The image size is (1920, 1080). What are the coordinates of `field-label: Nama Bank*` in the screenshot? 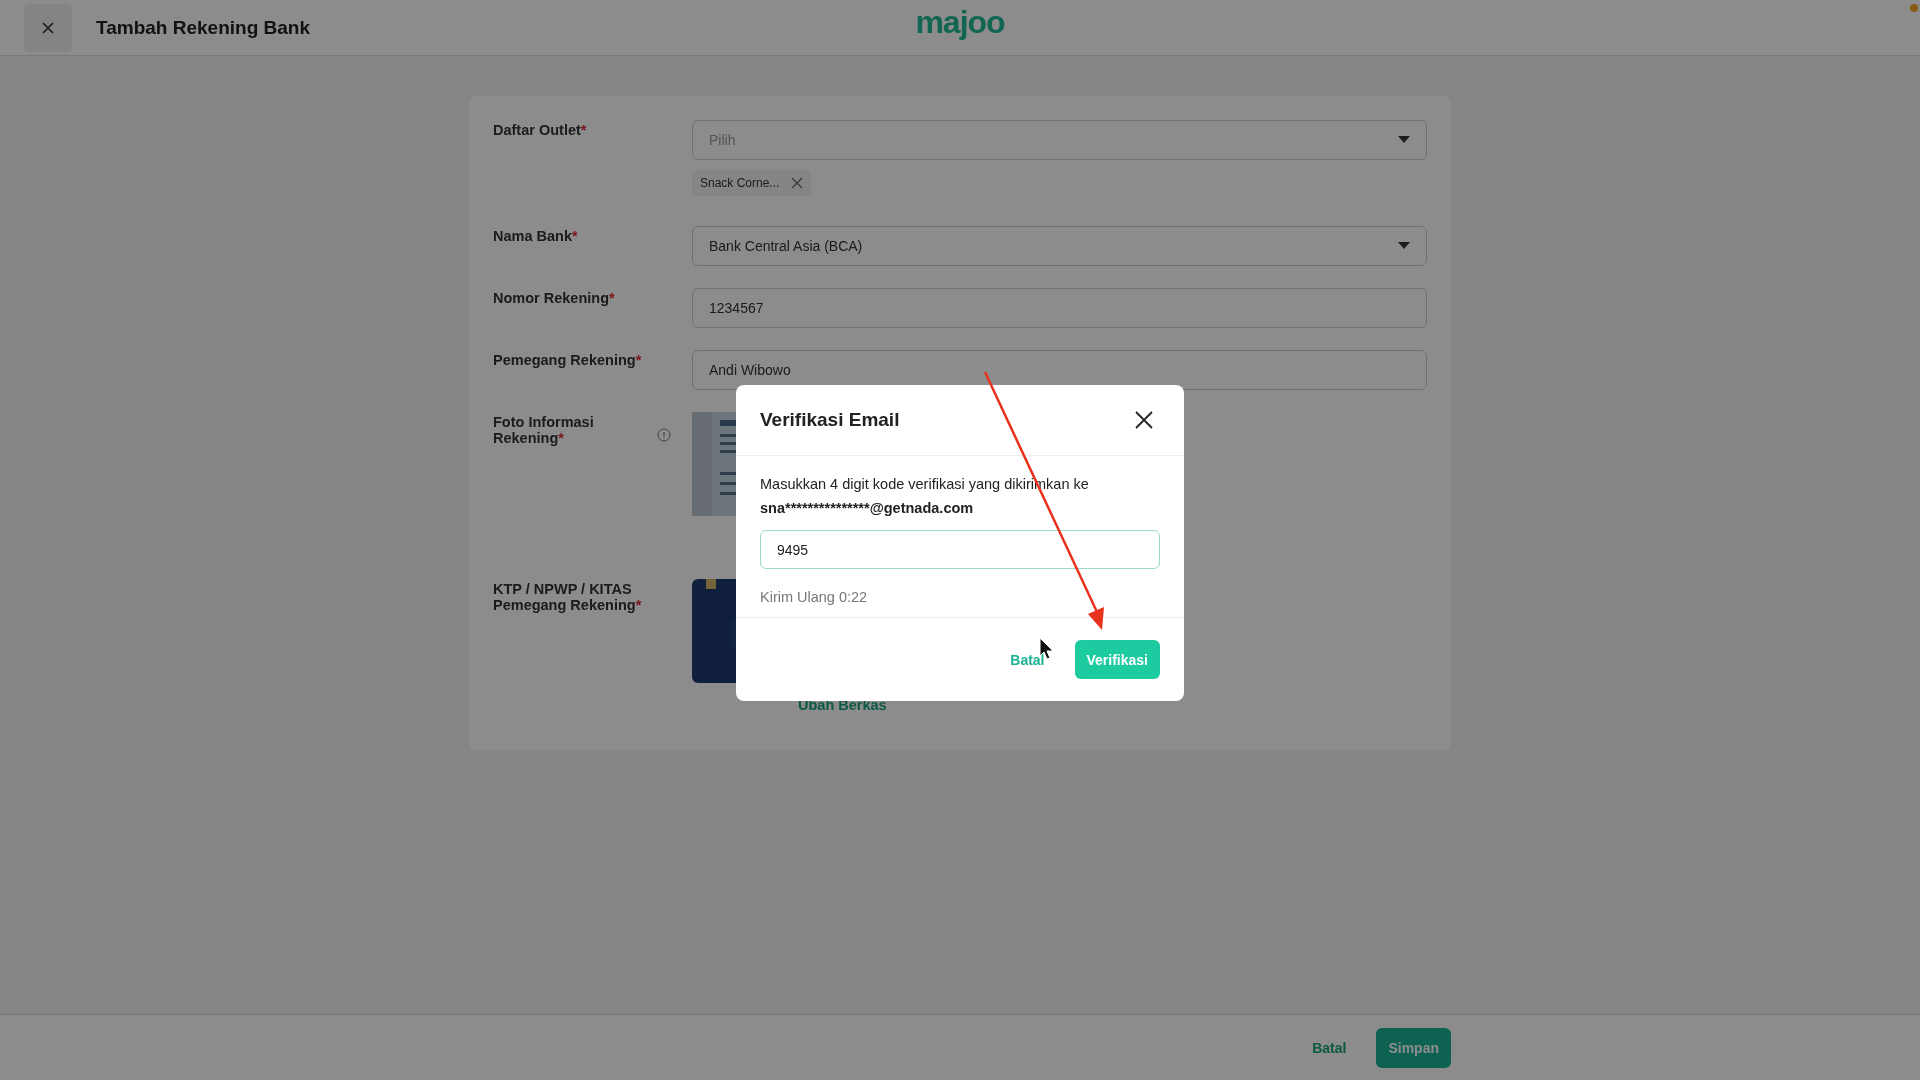 It's located at (536, 236).